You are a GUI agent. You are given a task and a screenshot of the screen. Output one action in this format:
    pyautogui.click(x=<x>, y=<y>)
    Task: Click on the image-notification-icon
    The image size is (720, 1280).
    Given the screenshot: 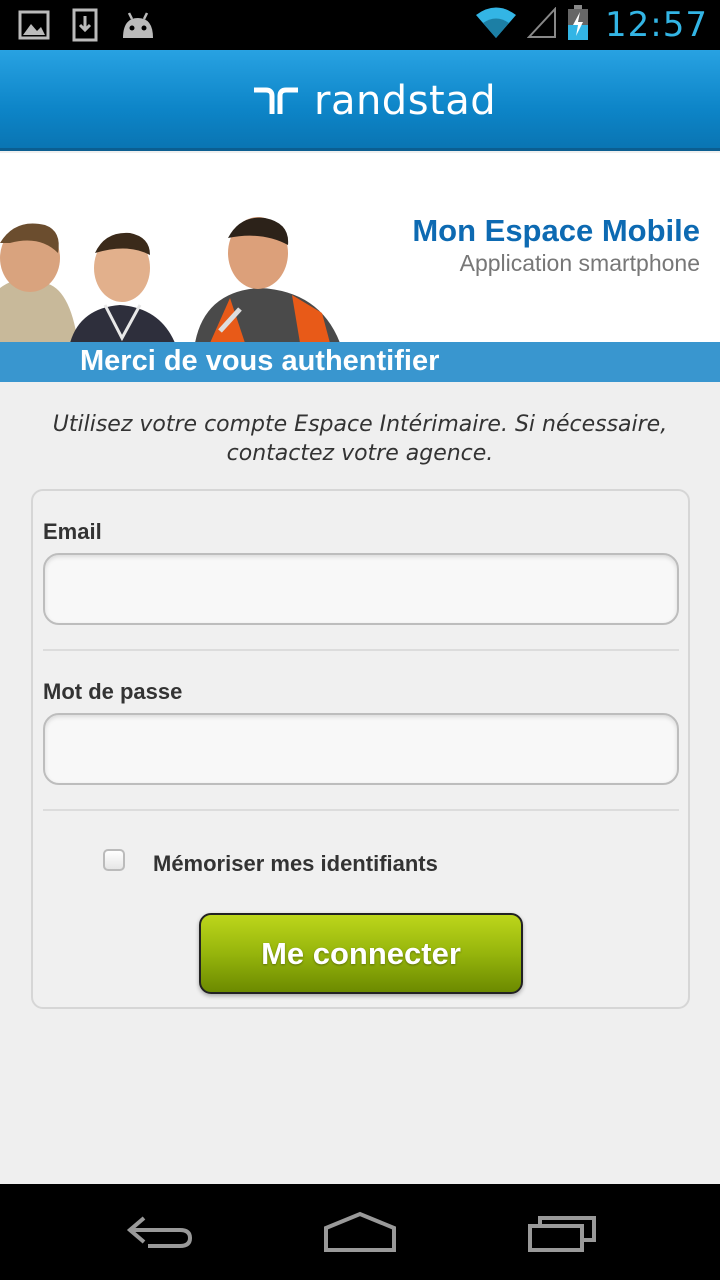 What is the action you would take?
    pyautogui.click(x=34, y=27)
    